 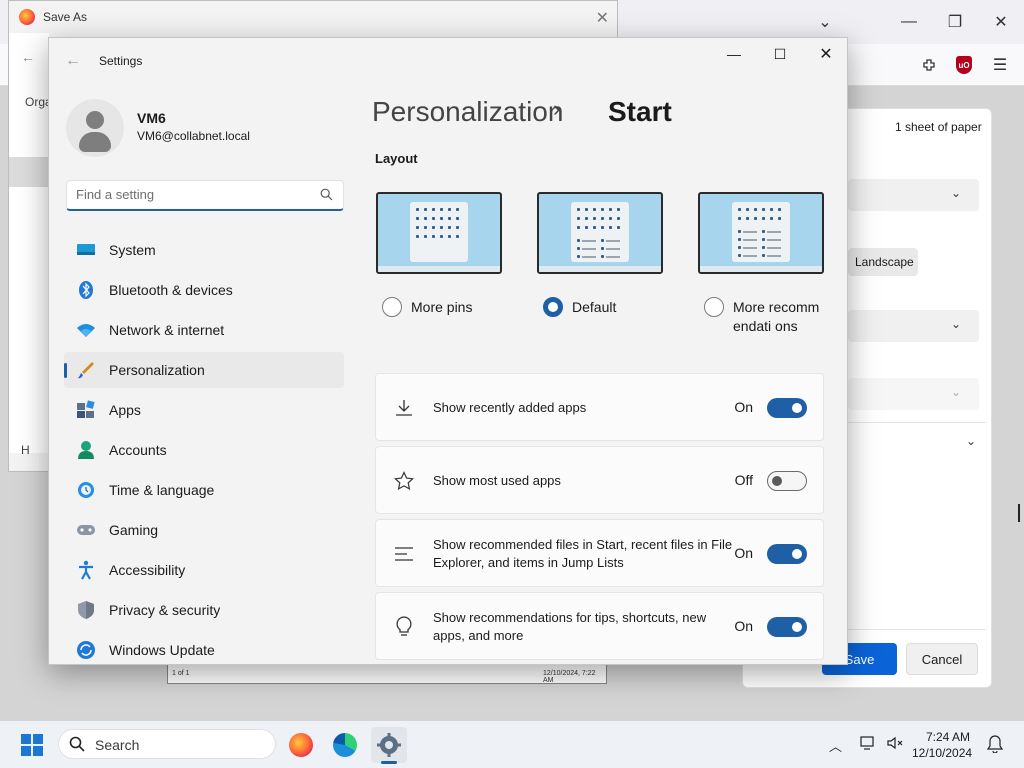 I want to click on print-preview-page: 1 of 1 12/10/2024, 7:22 AM, so click(x=387, y=674).